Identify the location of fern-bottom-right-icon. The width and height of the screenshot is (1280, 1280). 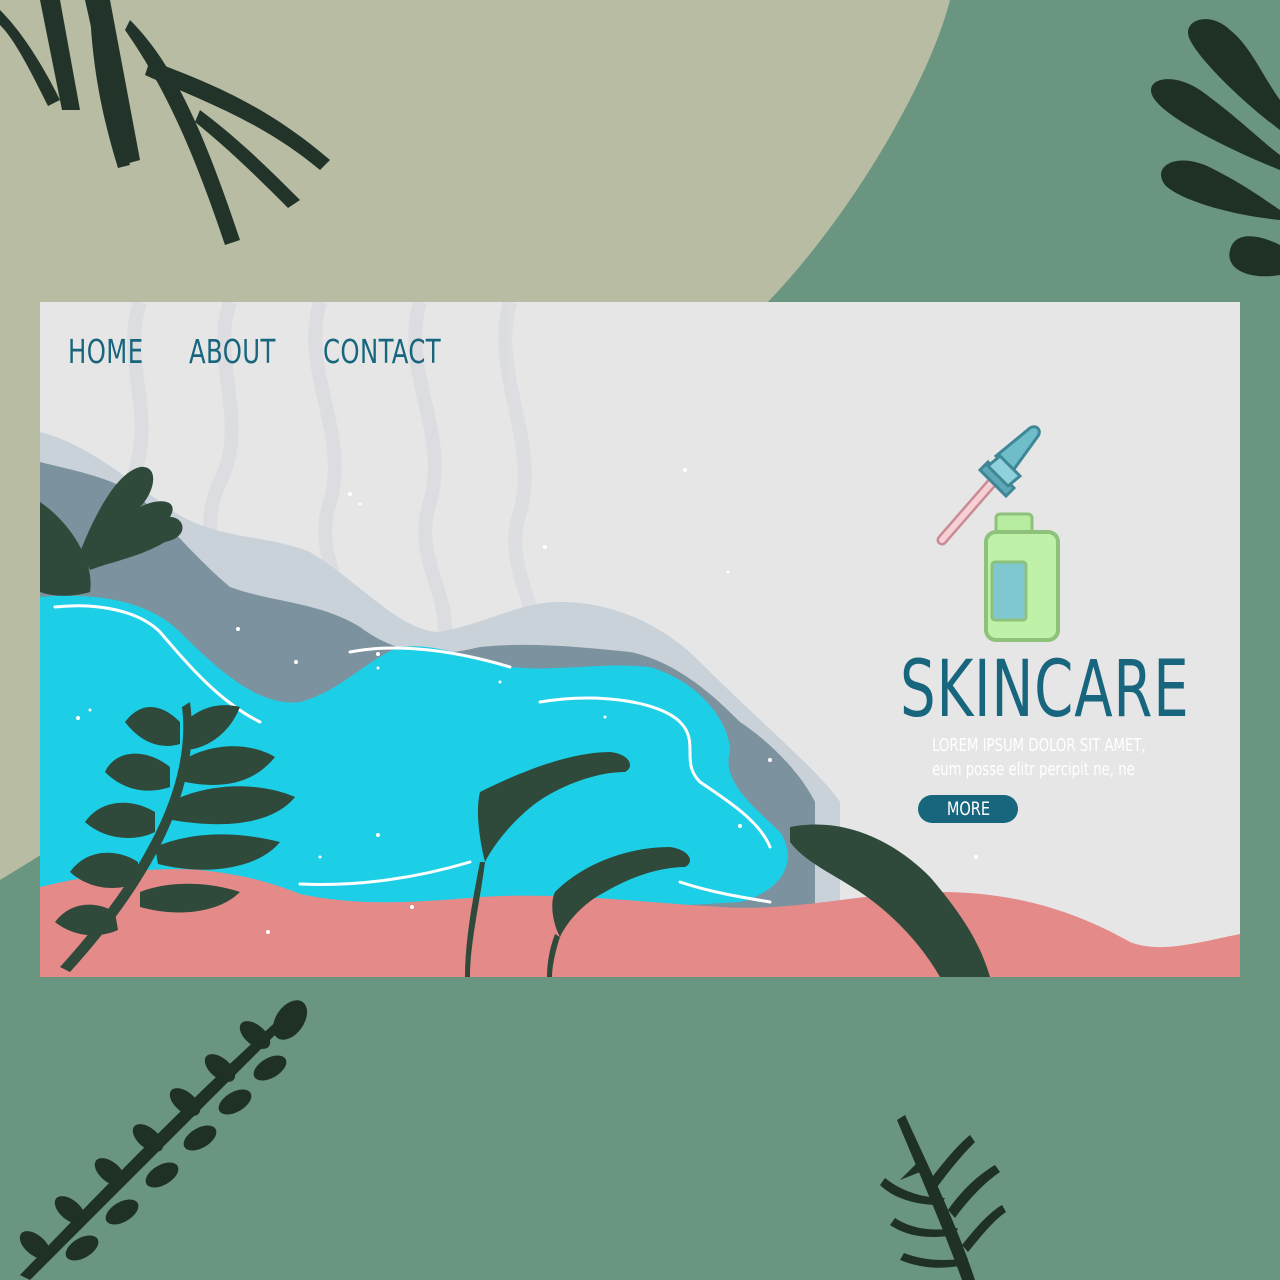
(943, 1197).